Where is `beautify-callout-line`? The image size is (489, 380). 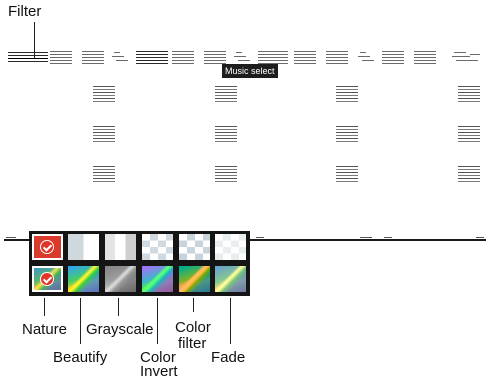 beautify-callout-line is located at coordinates (80, 321).